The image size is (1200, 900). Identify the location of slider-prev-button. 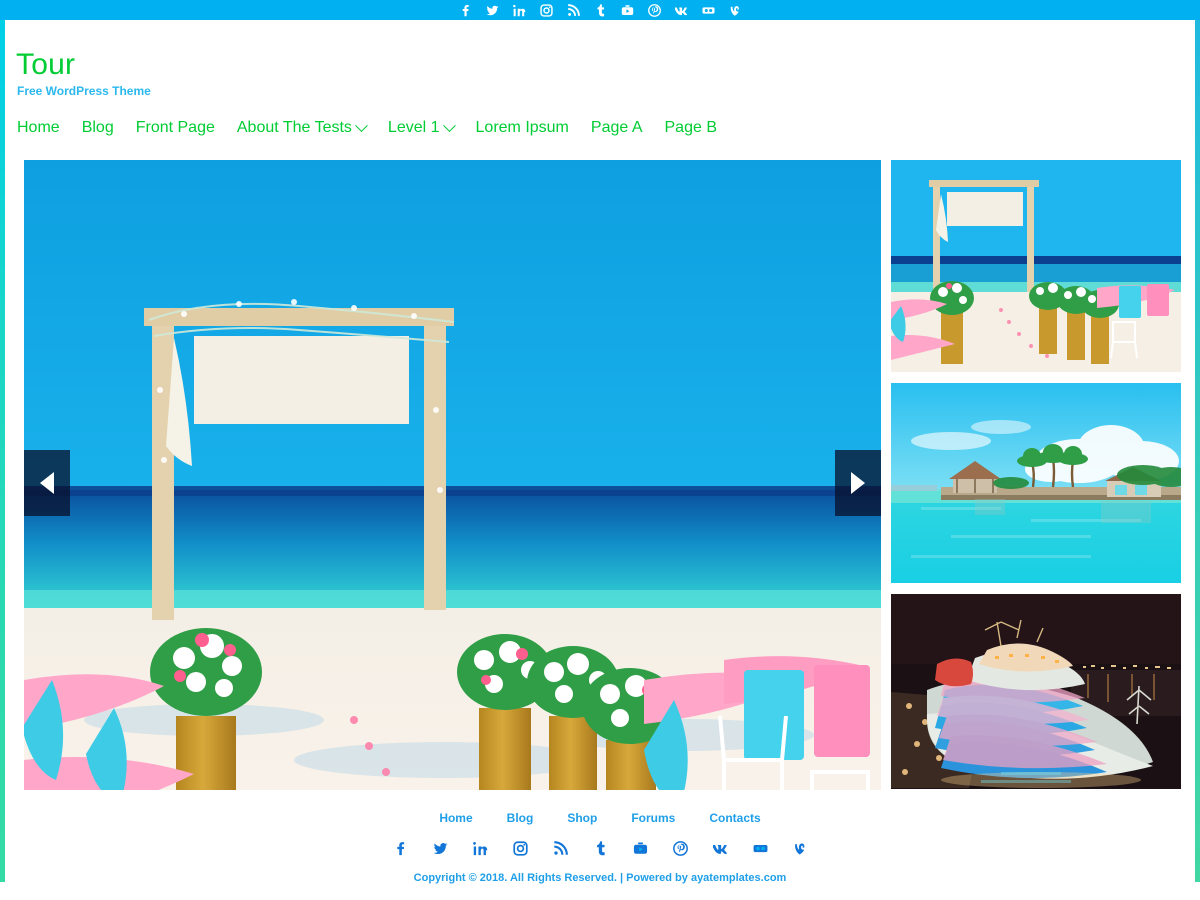
(47, 483).